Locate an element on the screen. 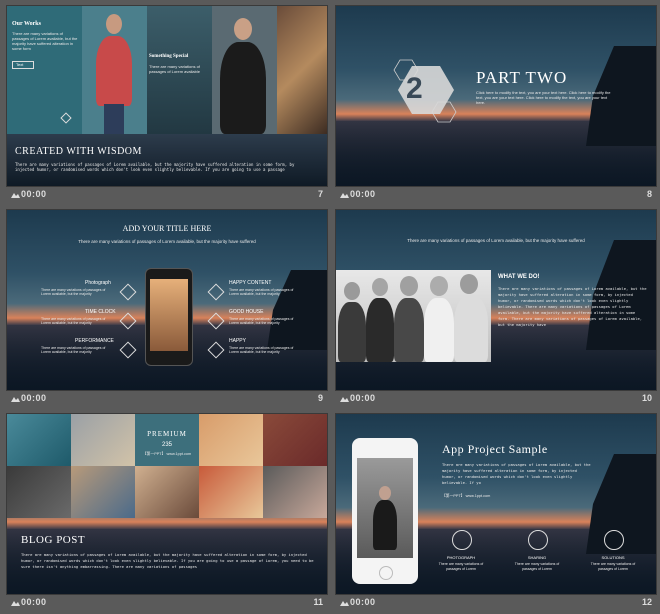  overlay-title: Something Special is located at coordinates (169, 56).